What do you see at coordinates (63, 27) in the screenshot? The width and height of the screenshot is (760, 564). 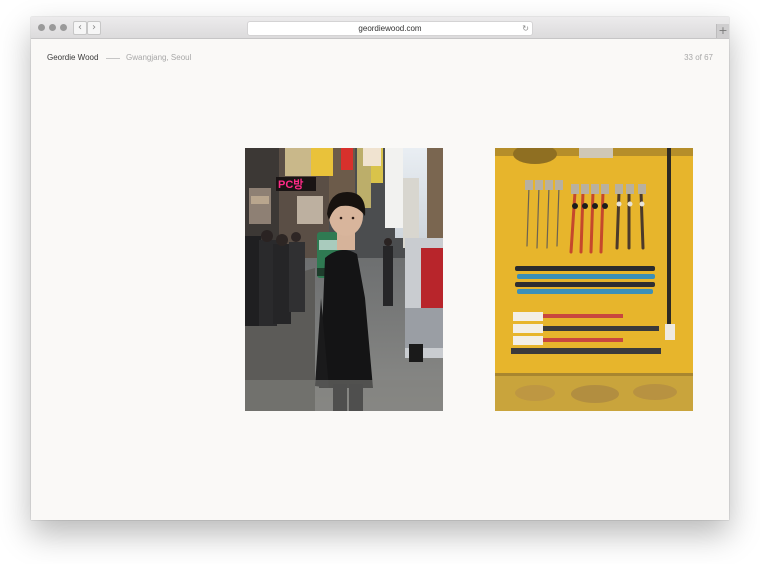 I see `zoom-window-button` at bounding box center [63, 27].